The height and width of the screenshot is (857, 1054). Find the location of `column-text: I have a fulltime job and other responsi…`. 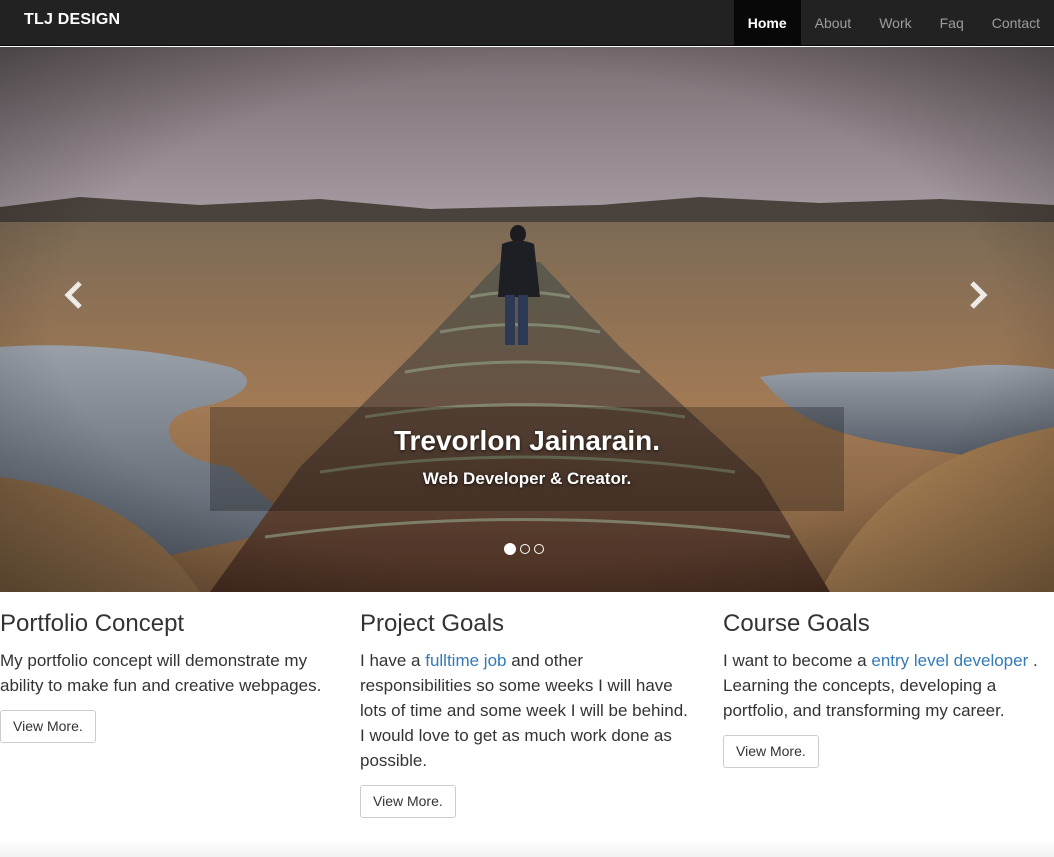

column-text: I have a fulltime job and other responsi… is located at coordinates (526, 710).